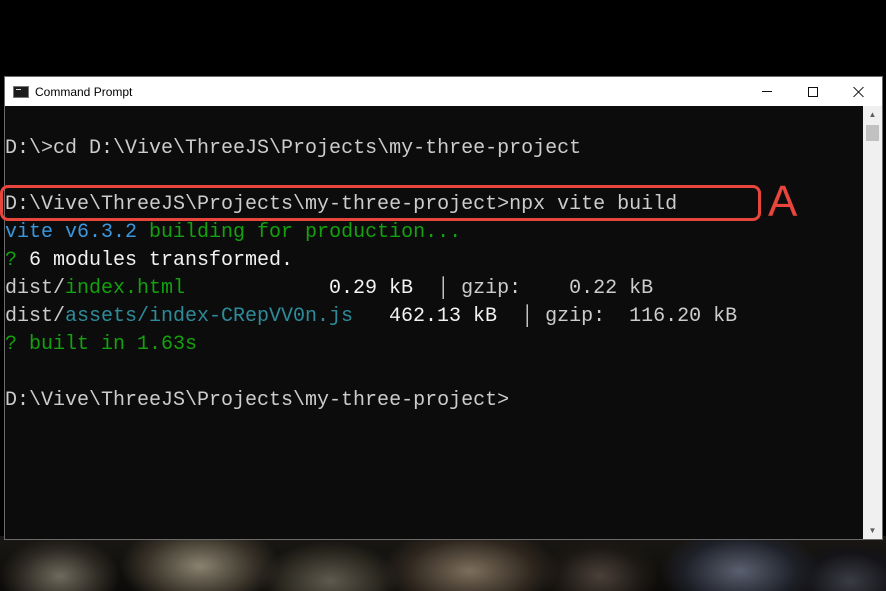 The width and height of the screenshot is (886, 591). Describe the element at coordinates (434, 289) in the screenshot. I see `console-line: dist/index.html 0.29 kB │ gzip: 0.22 kB` at that location.